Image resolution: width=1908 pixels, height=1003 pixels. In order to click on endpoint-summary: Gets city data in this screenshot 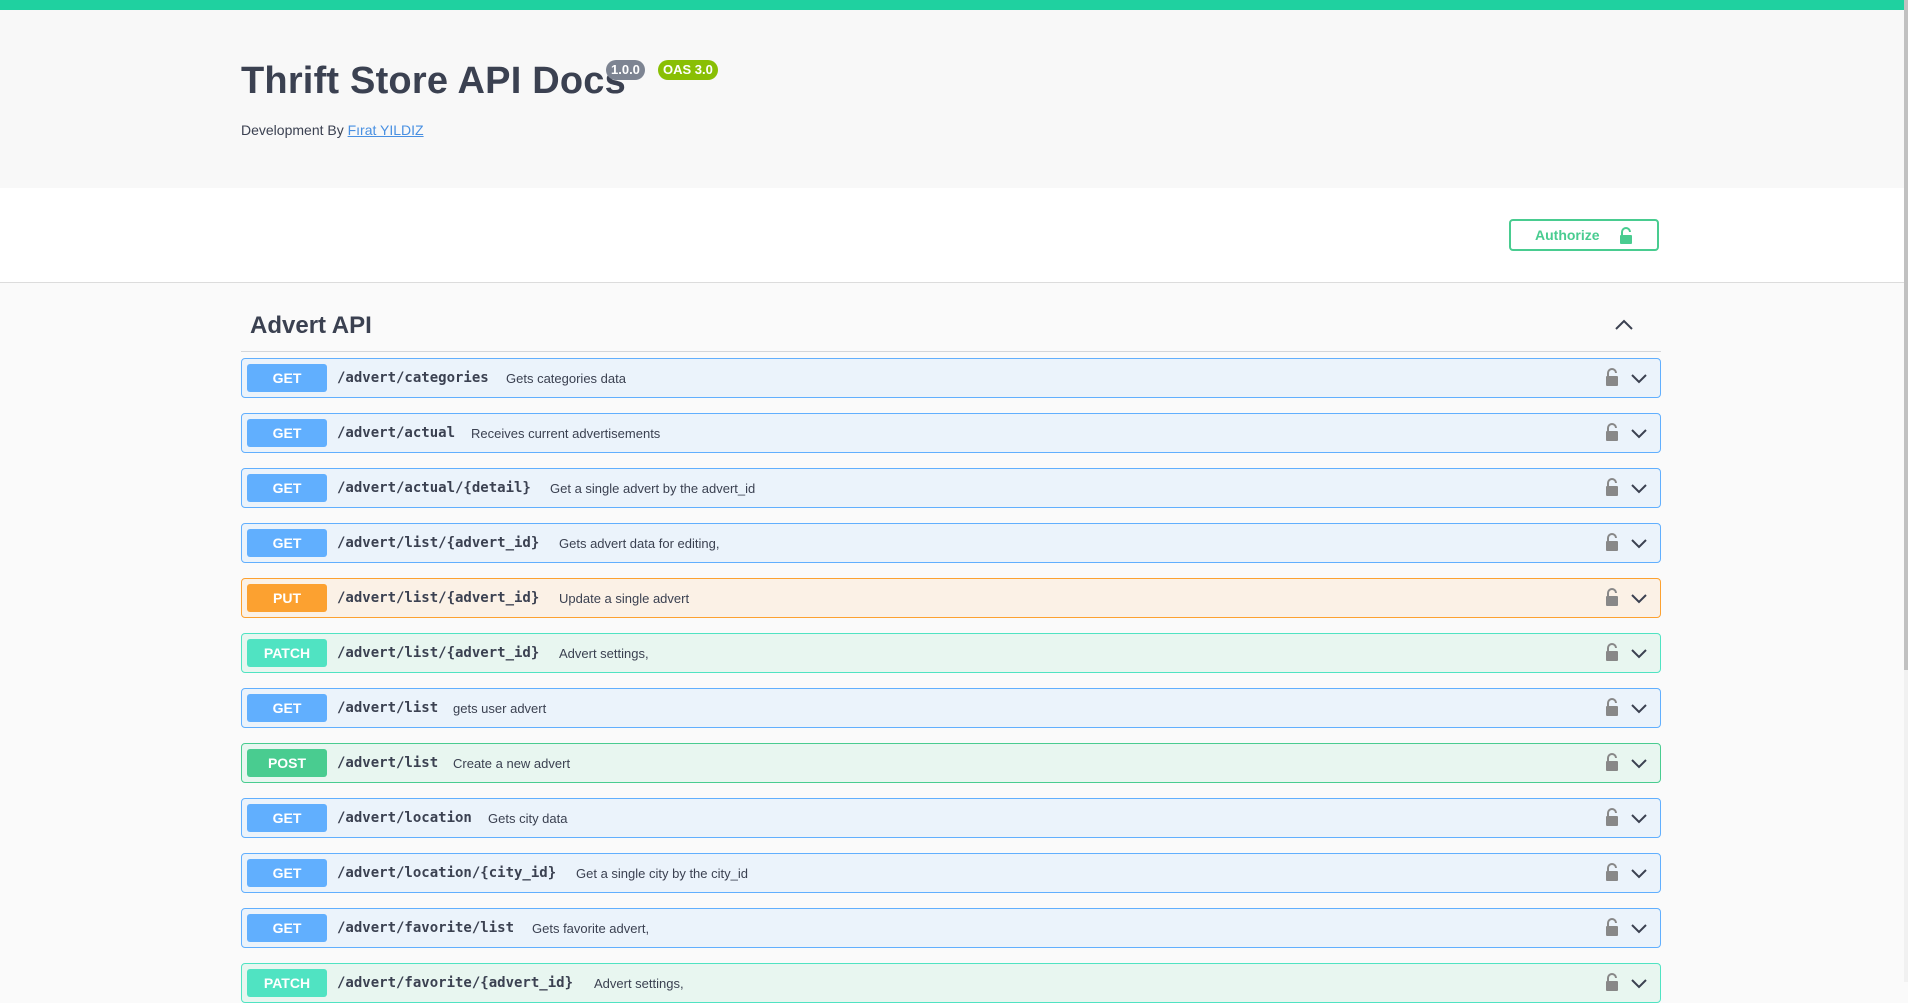, I will do `click(528, 818)`.